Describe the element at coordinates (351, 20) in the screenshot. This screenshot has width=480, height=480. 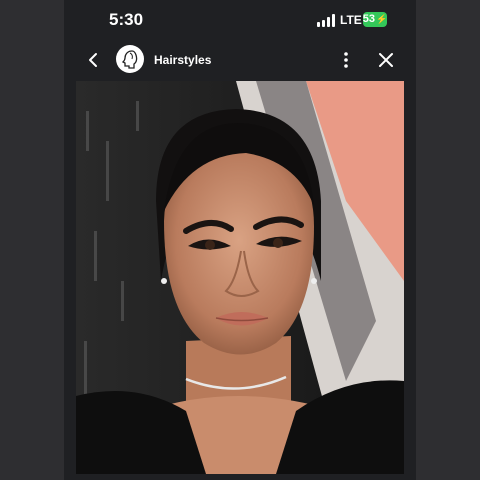
I see `network-label: LTE` at that location.